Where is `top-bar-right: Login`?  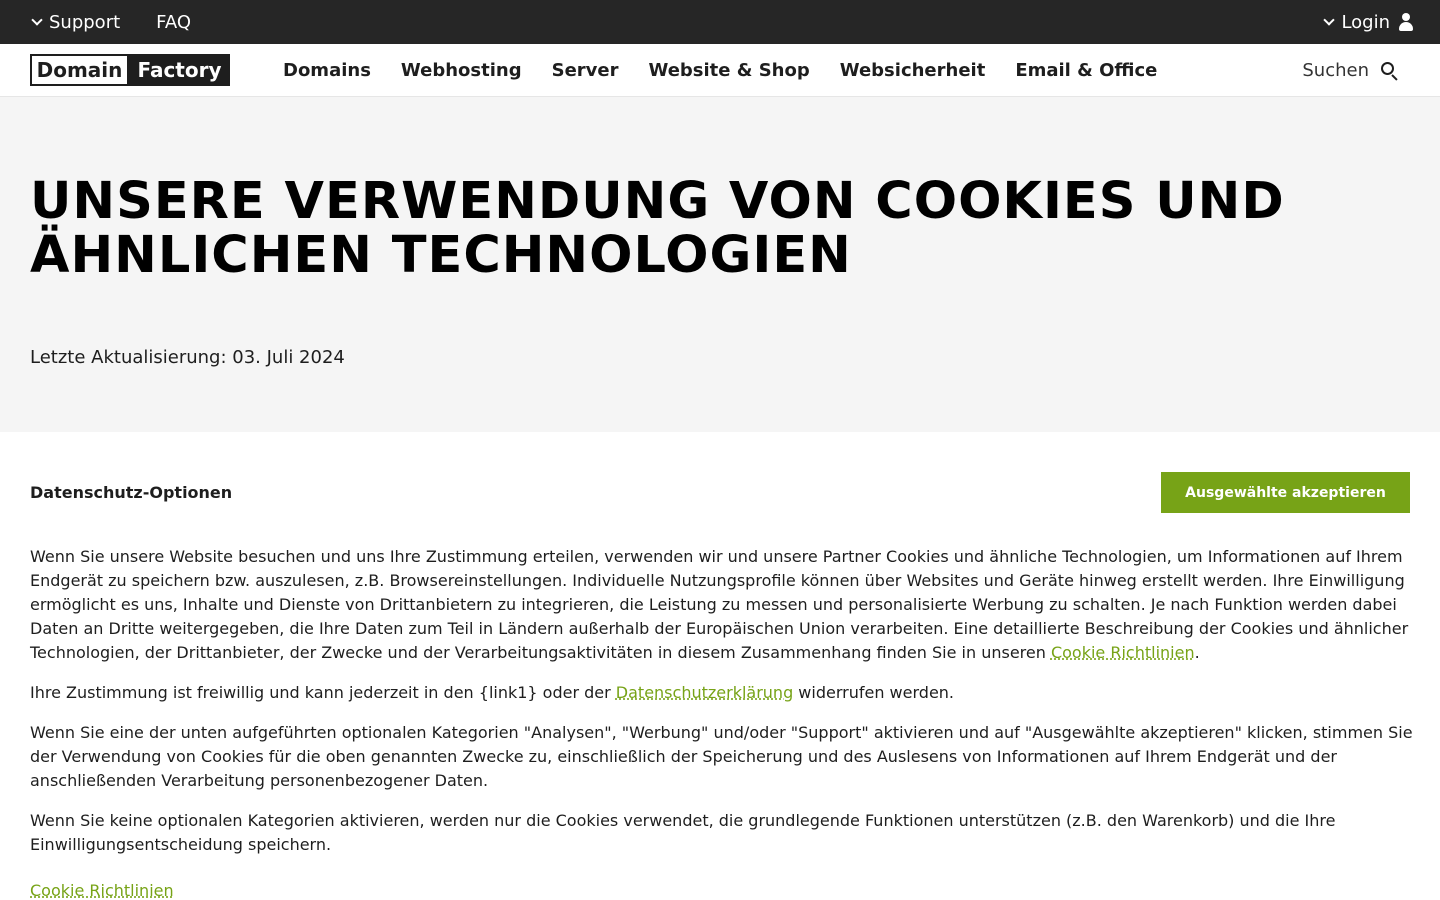
top-bar-right: Login is located at coordinates (1368, 22).